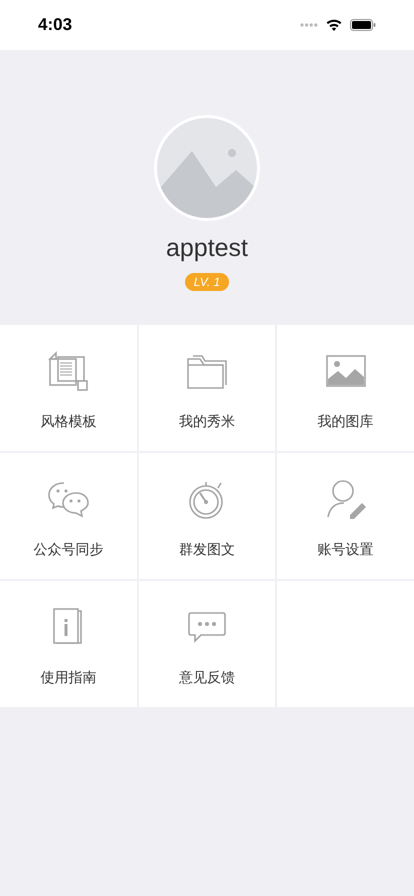 The height and width of the screenshot is (896, 414). What do you see at coordinates (345, 388) in the screenshot?
I see `menu-tile: 我的图库` at bounding box center [345, 388].